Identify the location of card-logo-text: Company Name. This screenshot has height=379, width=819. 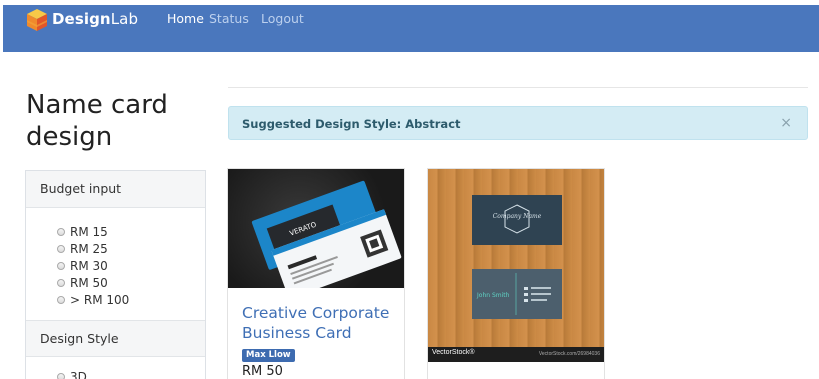
(517, 216).